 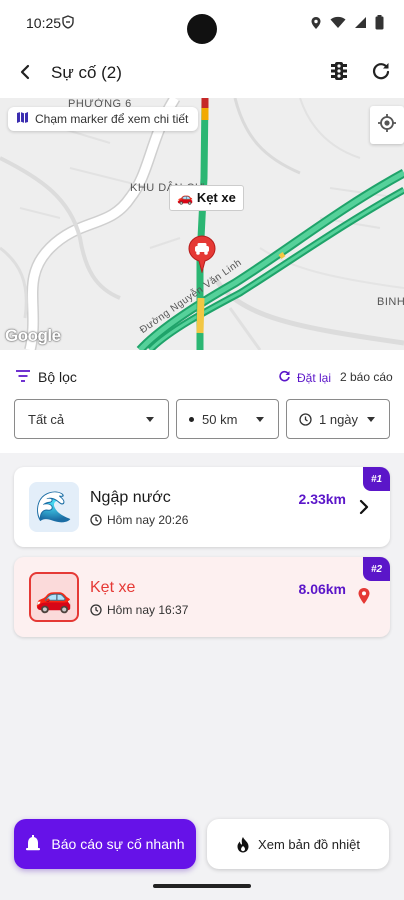 I want to click on camera-cutout, so click(x=202, y=29).